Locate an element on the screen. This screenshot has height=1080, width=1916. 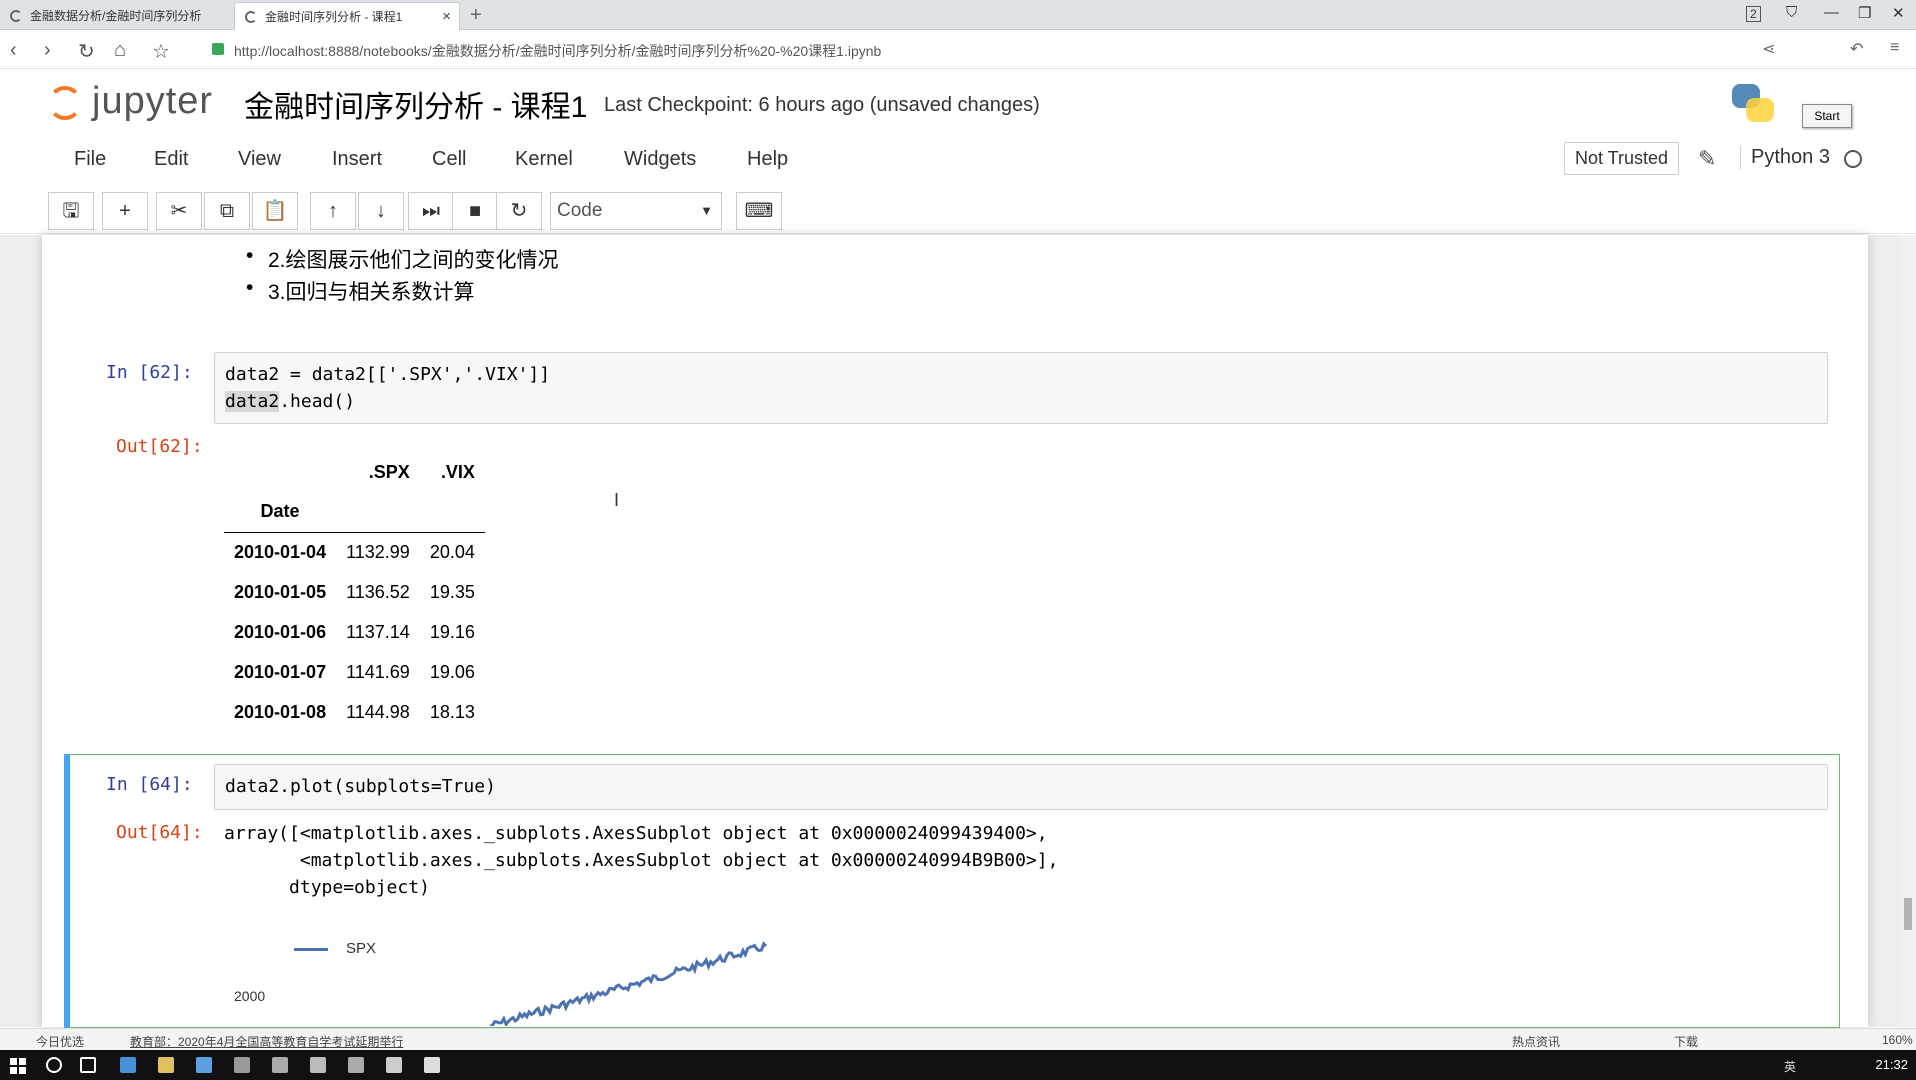
browser-tab-active: 金融时间序列分析 - 课程1 × is located at coordinates (347, 16).